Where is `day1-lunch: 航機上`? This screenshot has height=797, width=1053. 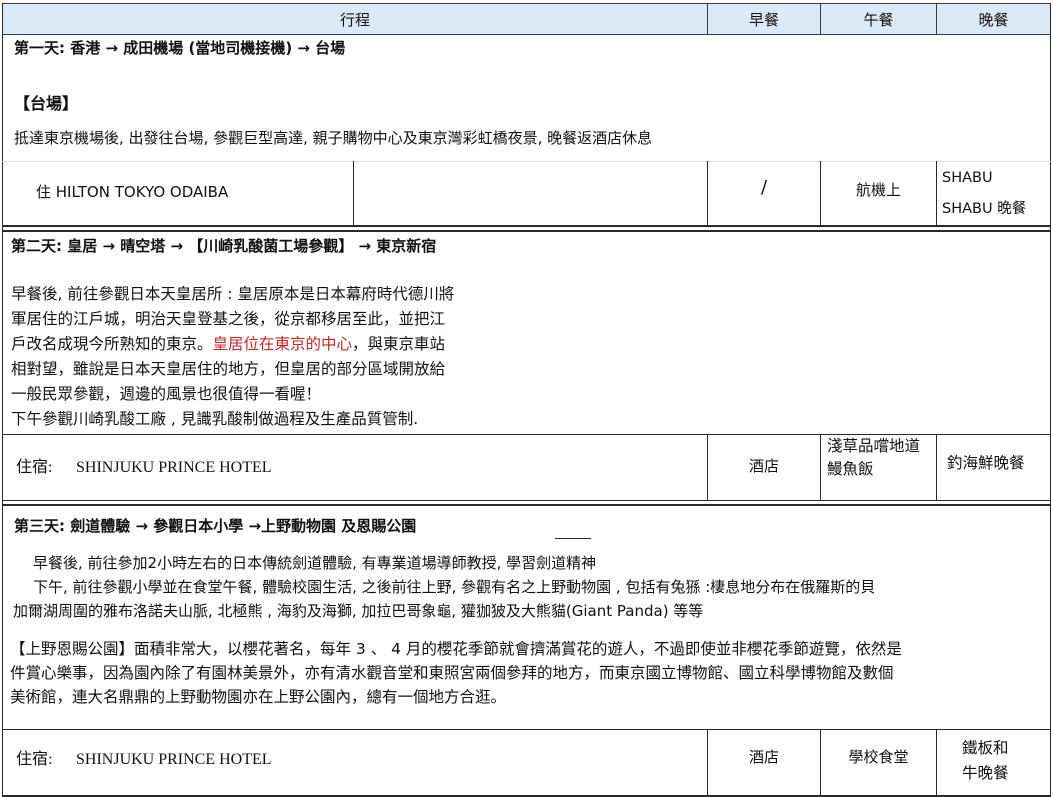
day1-lunch: 航機上 is located at coordinates (878, 190).